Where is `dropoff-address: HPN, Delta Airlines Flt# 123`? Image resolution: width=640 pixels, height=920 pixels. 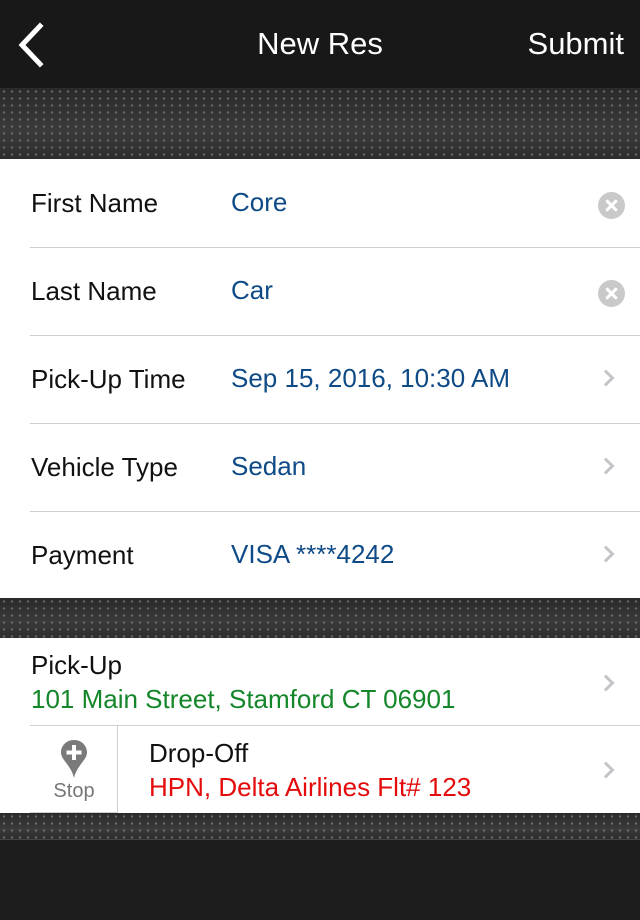
dropoff-address: HPN, Delta Airlines Flt# 123 is located at coordinates (310, 787).